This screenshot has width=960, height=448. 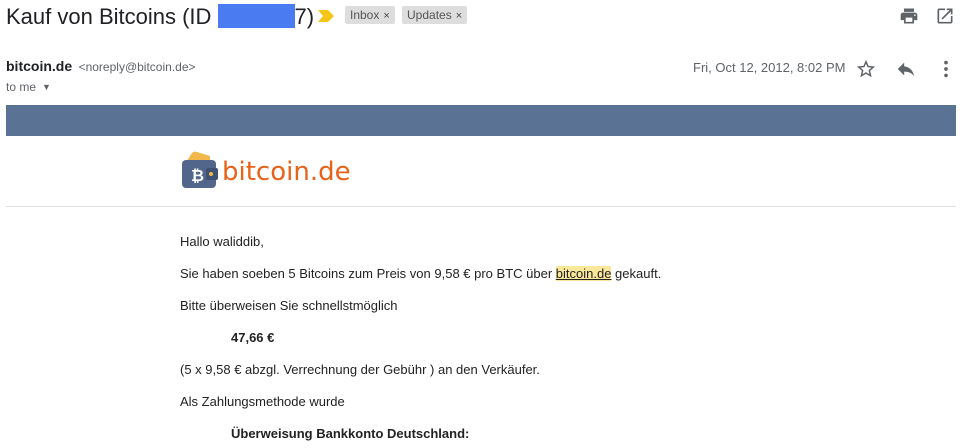 I want to click on recipient-details-toggle: to me ▼, so click(x=28, y=87).